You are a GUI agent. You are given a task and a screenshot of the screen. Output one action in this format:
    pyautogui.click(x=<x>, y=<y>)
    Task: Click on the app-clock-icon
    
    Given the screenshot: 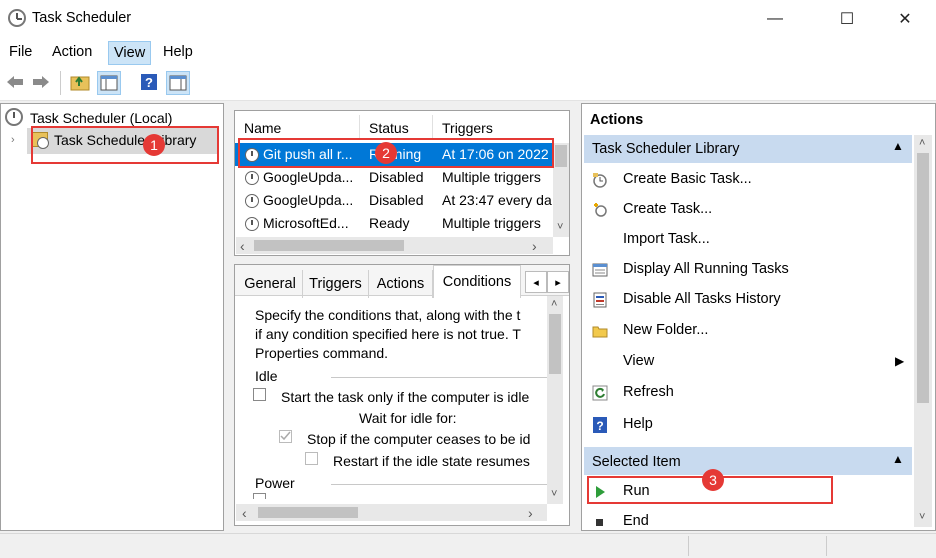 What is the action you would take?
    pyautogui.click(x=17, y=18)
    